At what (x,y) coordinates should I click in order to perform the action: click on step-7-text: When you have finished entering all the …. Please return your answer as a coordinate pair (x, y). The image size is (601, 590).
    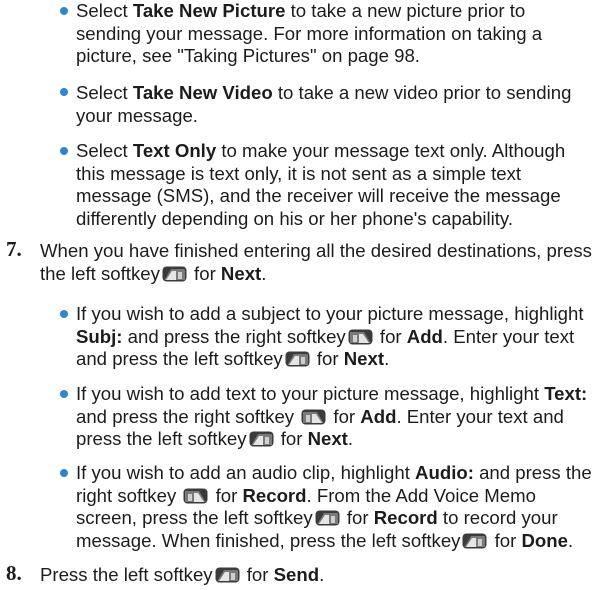
    Looking at the image, I should click on (316, 262).